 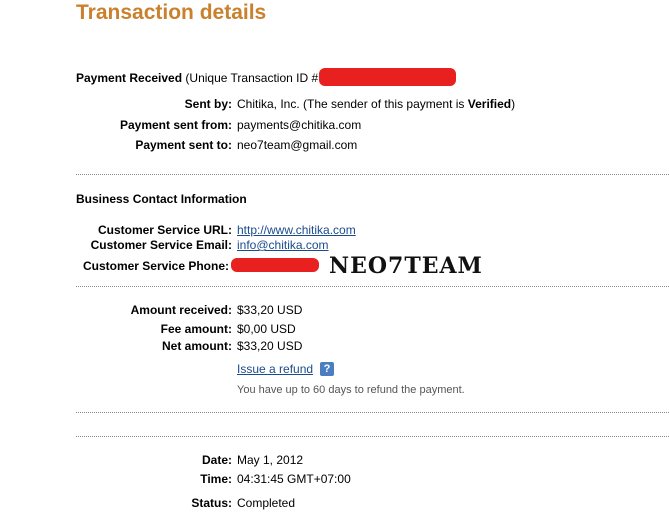 What do you see at coordinates (270, 310) in the screenshot?
I see `amount-received-value: $33,20 USD` at bounding box center [270, 310].